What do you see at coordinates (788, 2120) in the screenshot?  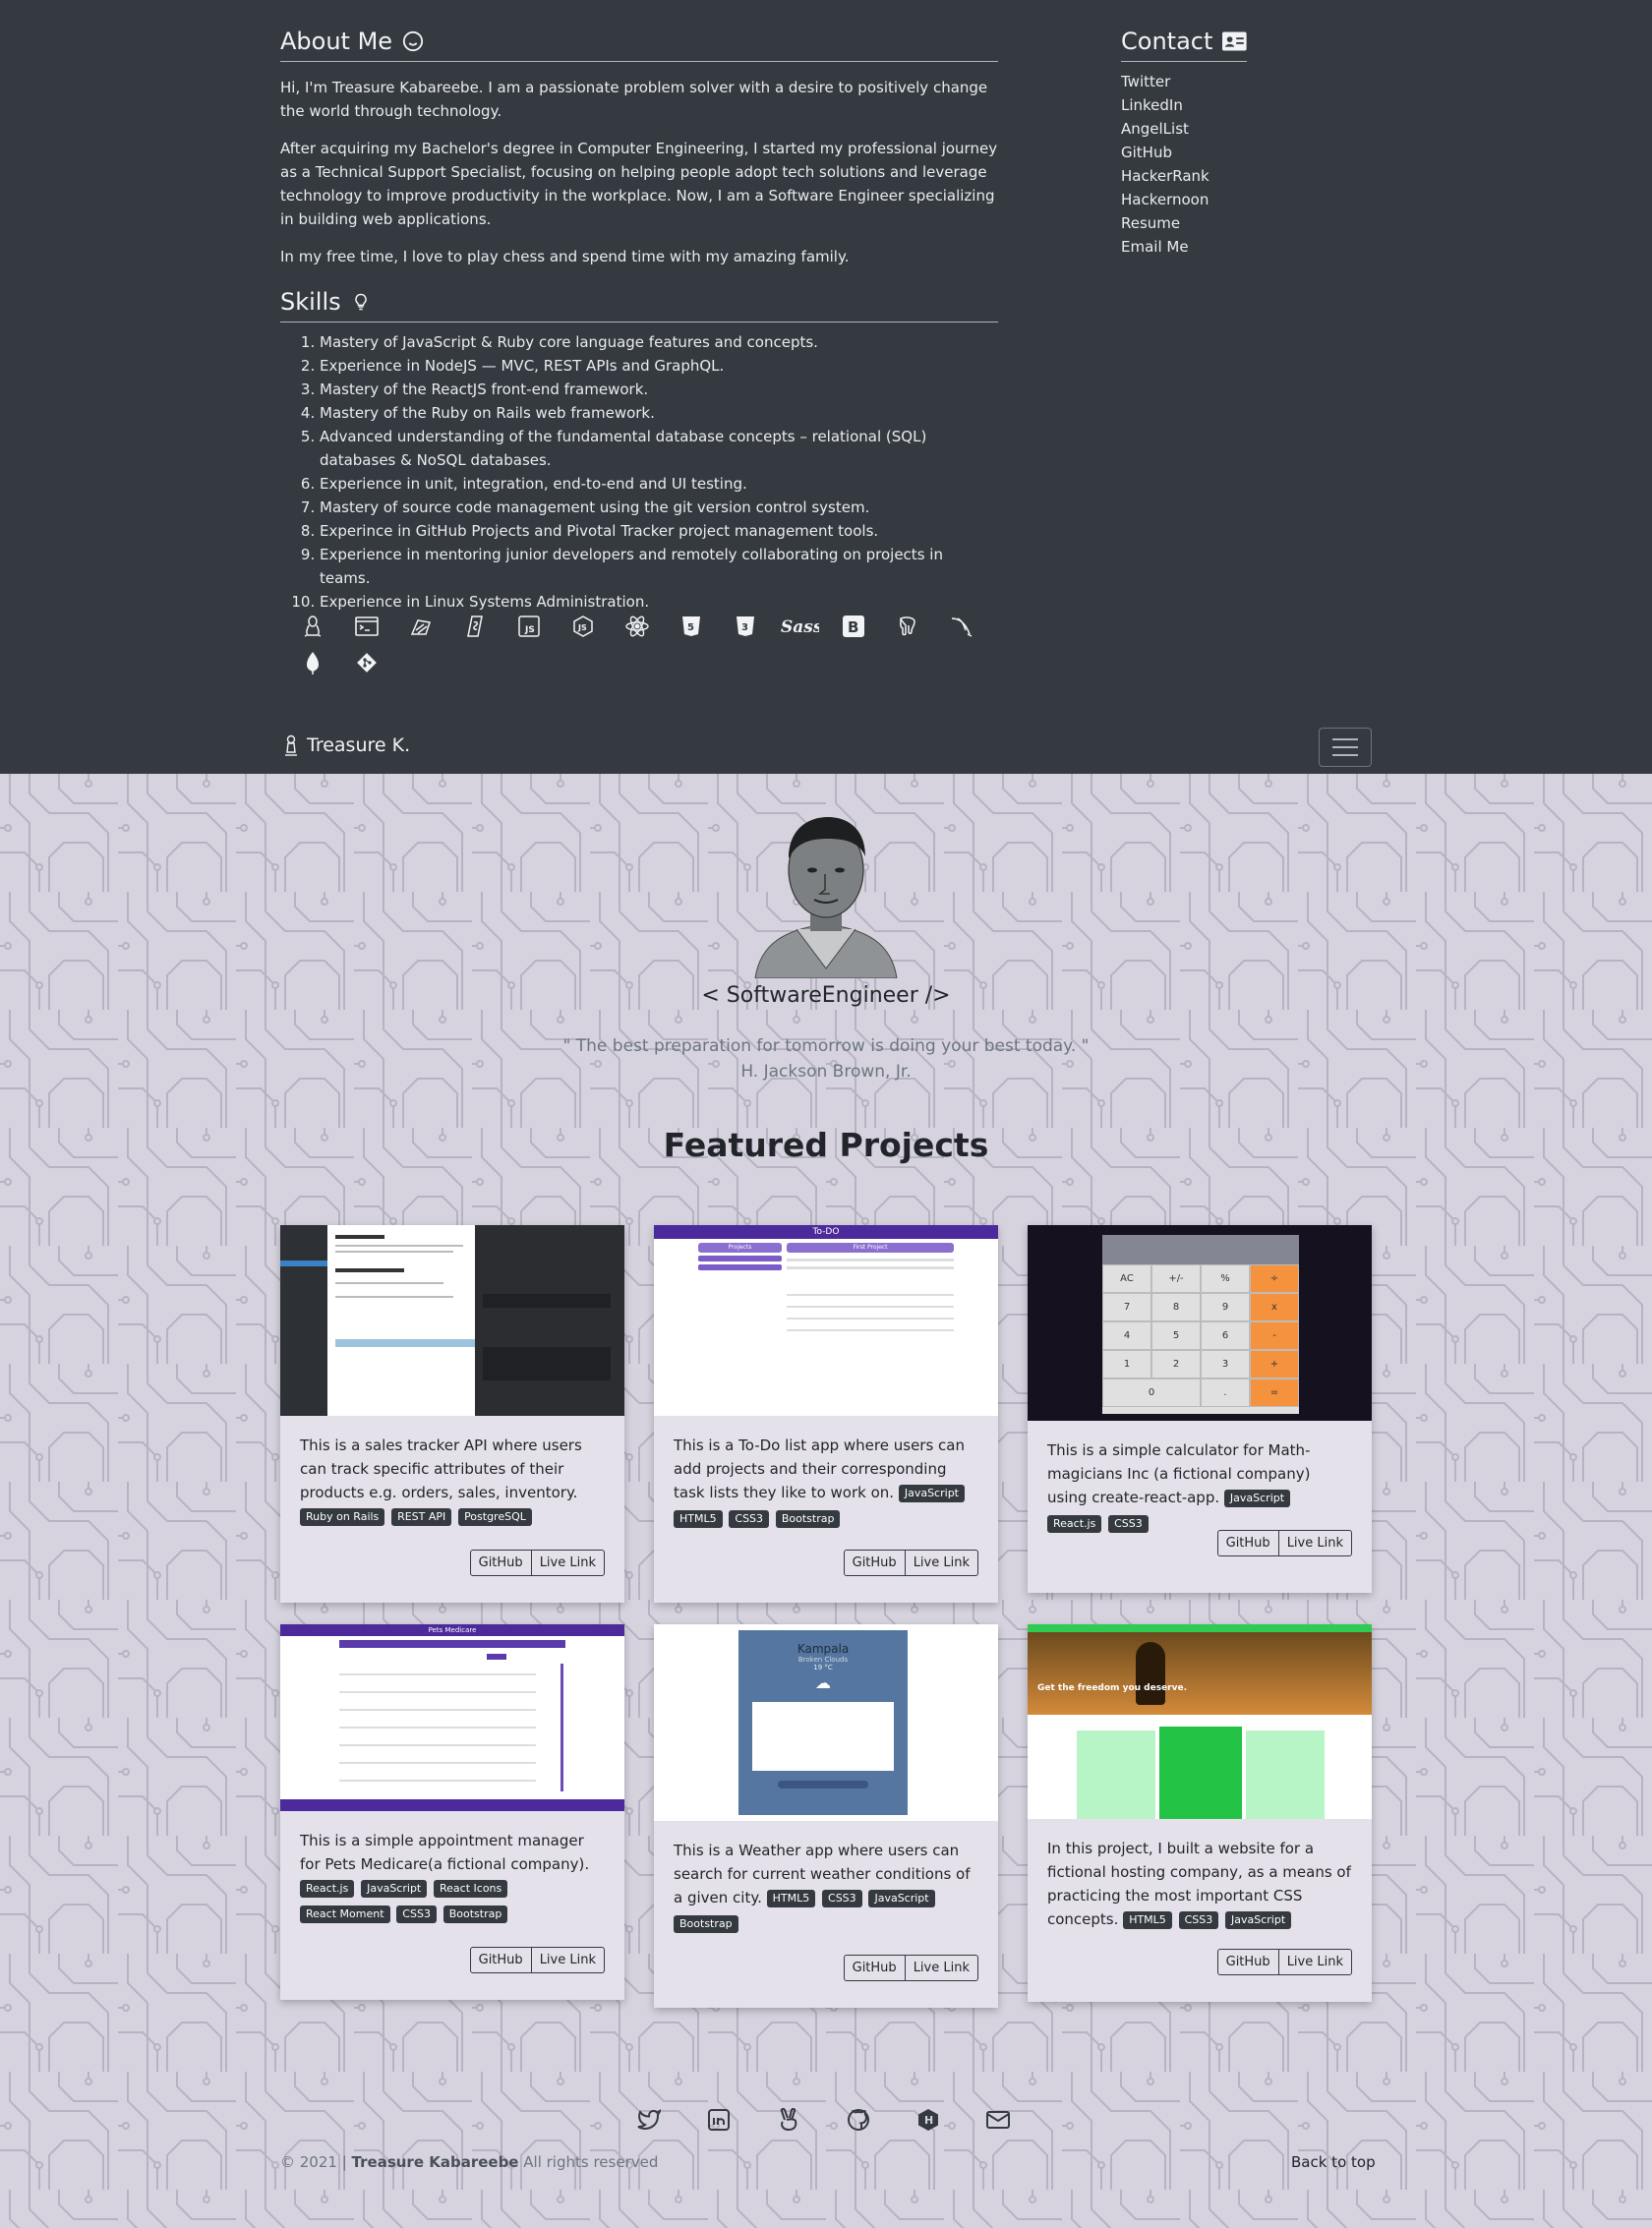 I see `angellist-icon` at bounding box center [788, 2120].